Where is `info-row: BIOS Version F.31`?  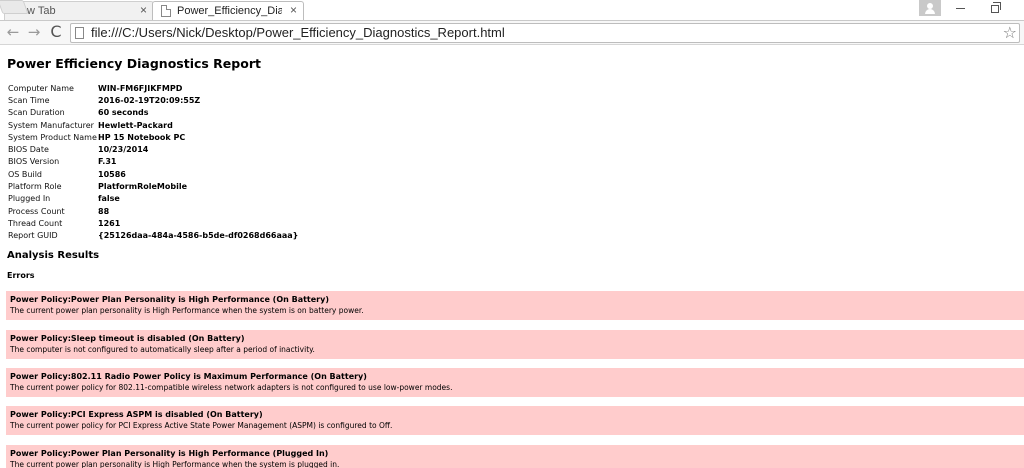
info-row: BIOS Version F.31 is located at coordinates (153, 162).